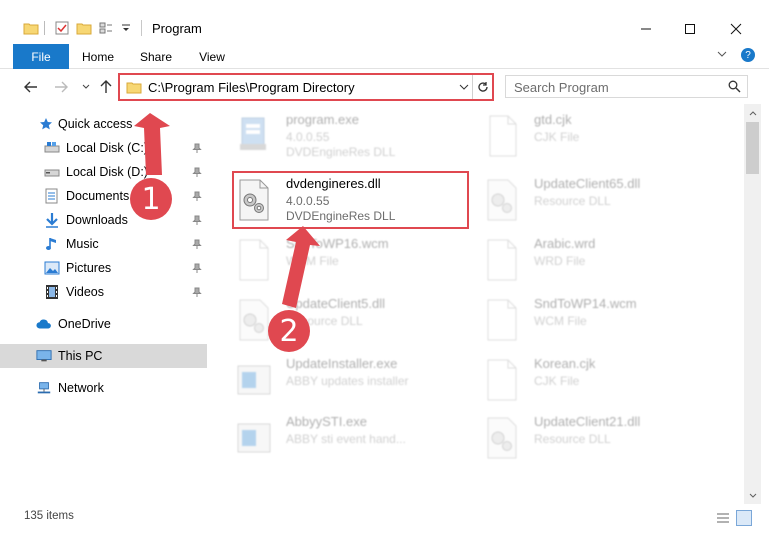 The width and height of the screenshot is (769, 536). Describe the element at coordinates (151, 199) in the screenshot. I see `callout-1: 1` at that location.